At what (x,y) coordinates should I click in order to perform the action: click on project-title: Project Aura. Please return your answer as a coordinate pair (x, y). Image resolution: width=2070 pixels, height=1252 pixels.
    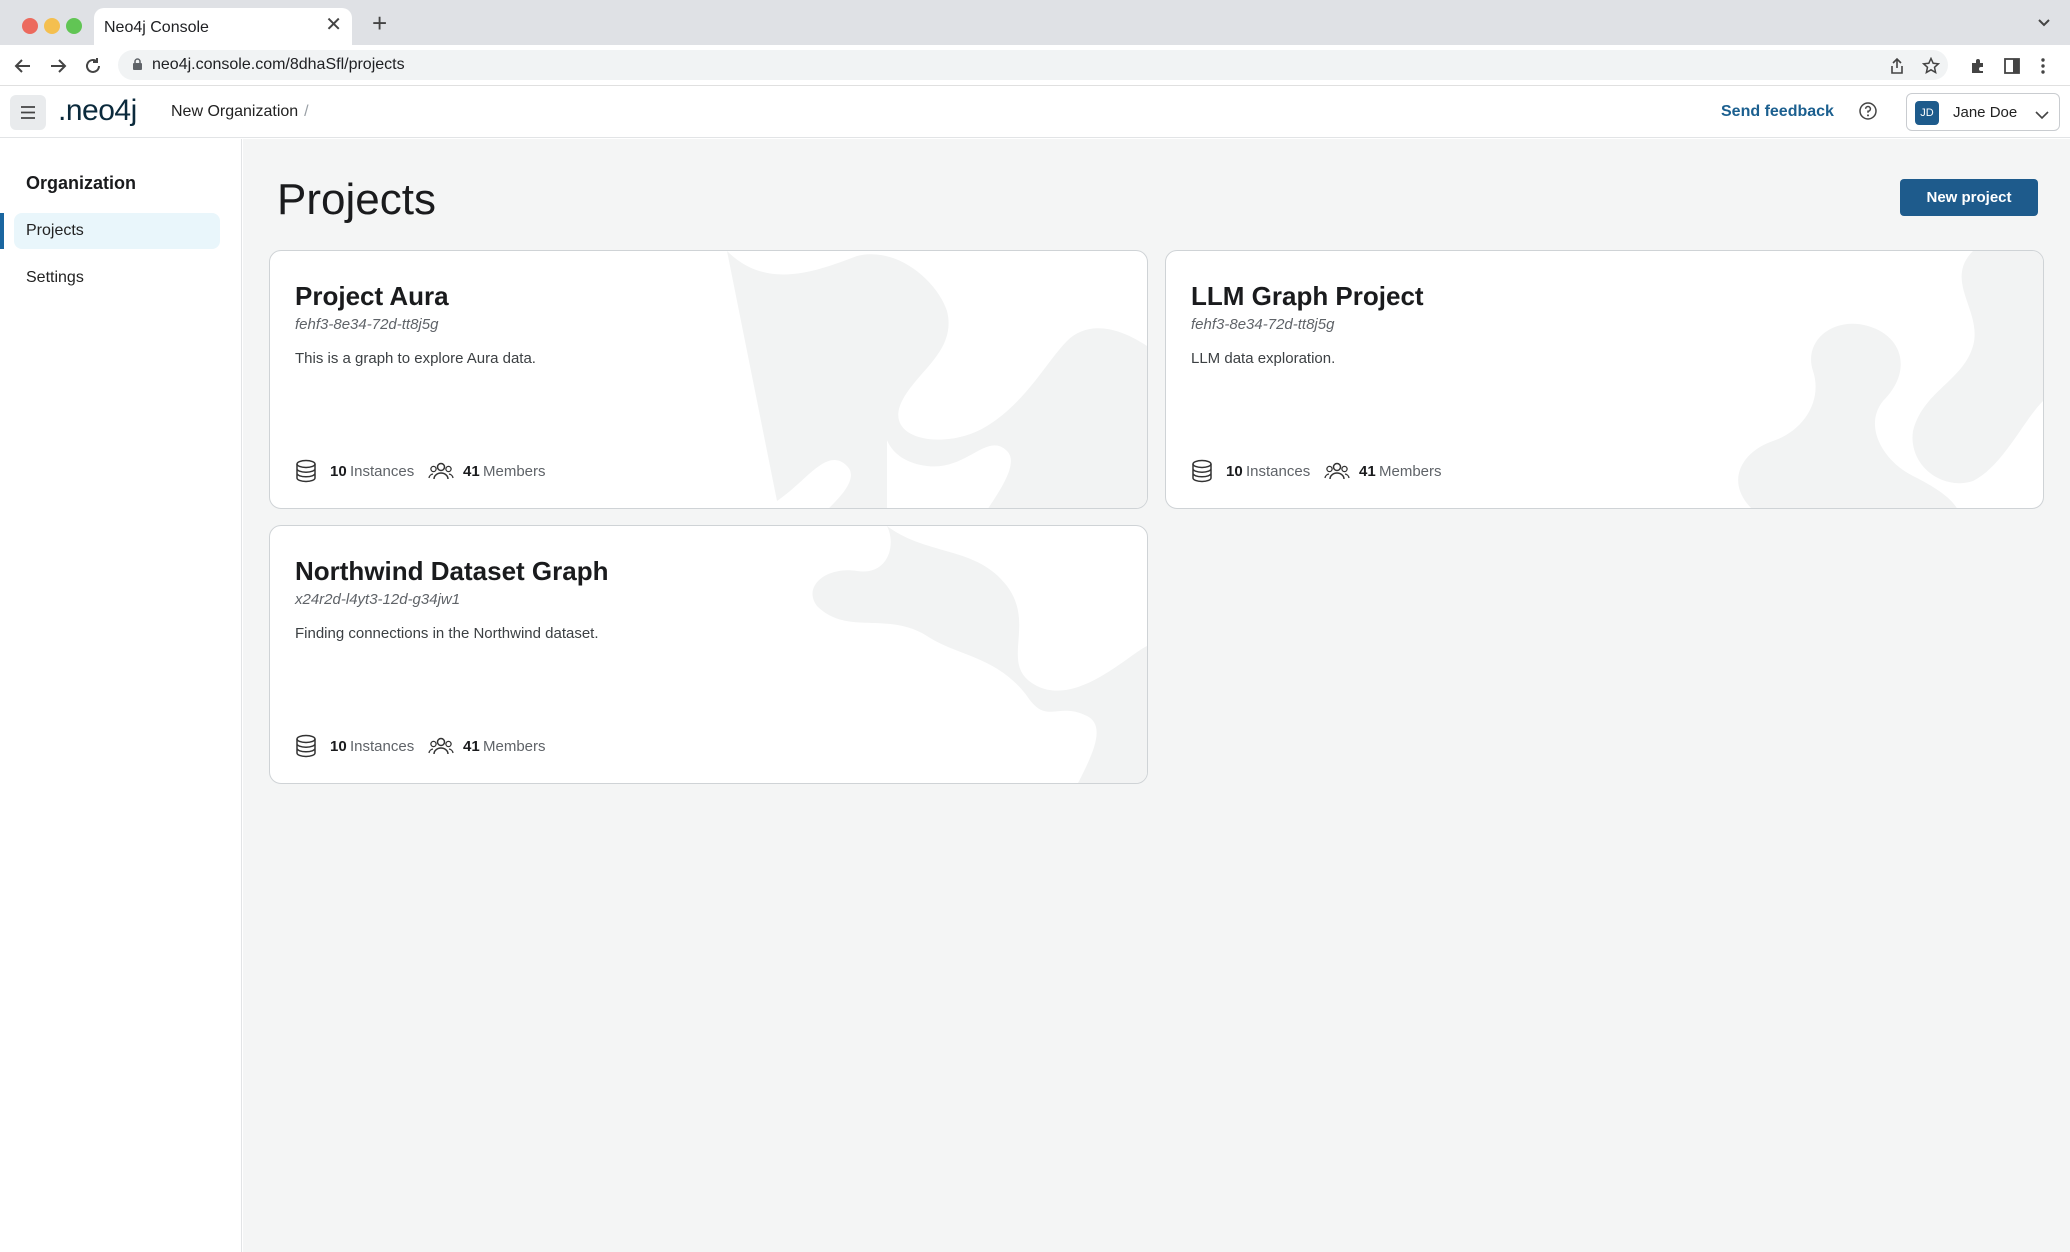
    Looking at the image, I should click on (372, 296).